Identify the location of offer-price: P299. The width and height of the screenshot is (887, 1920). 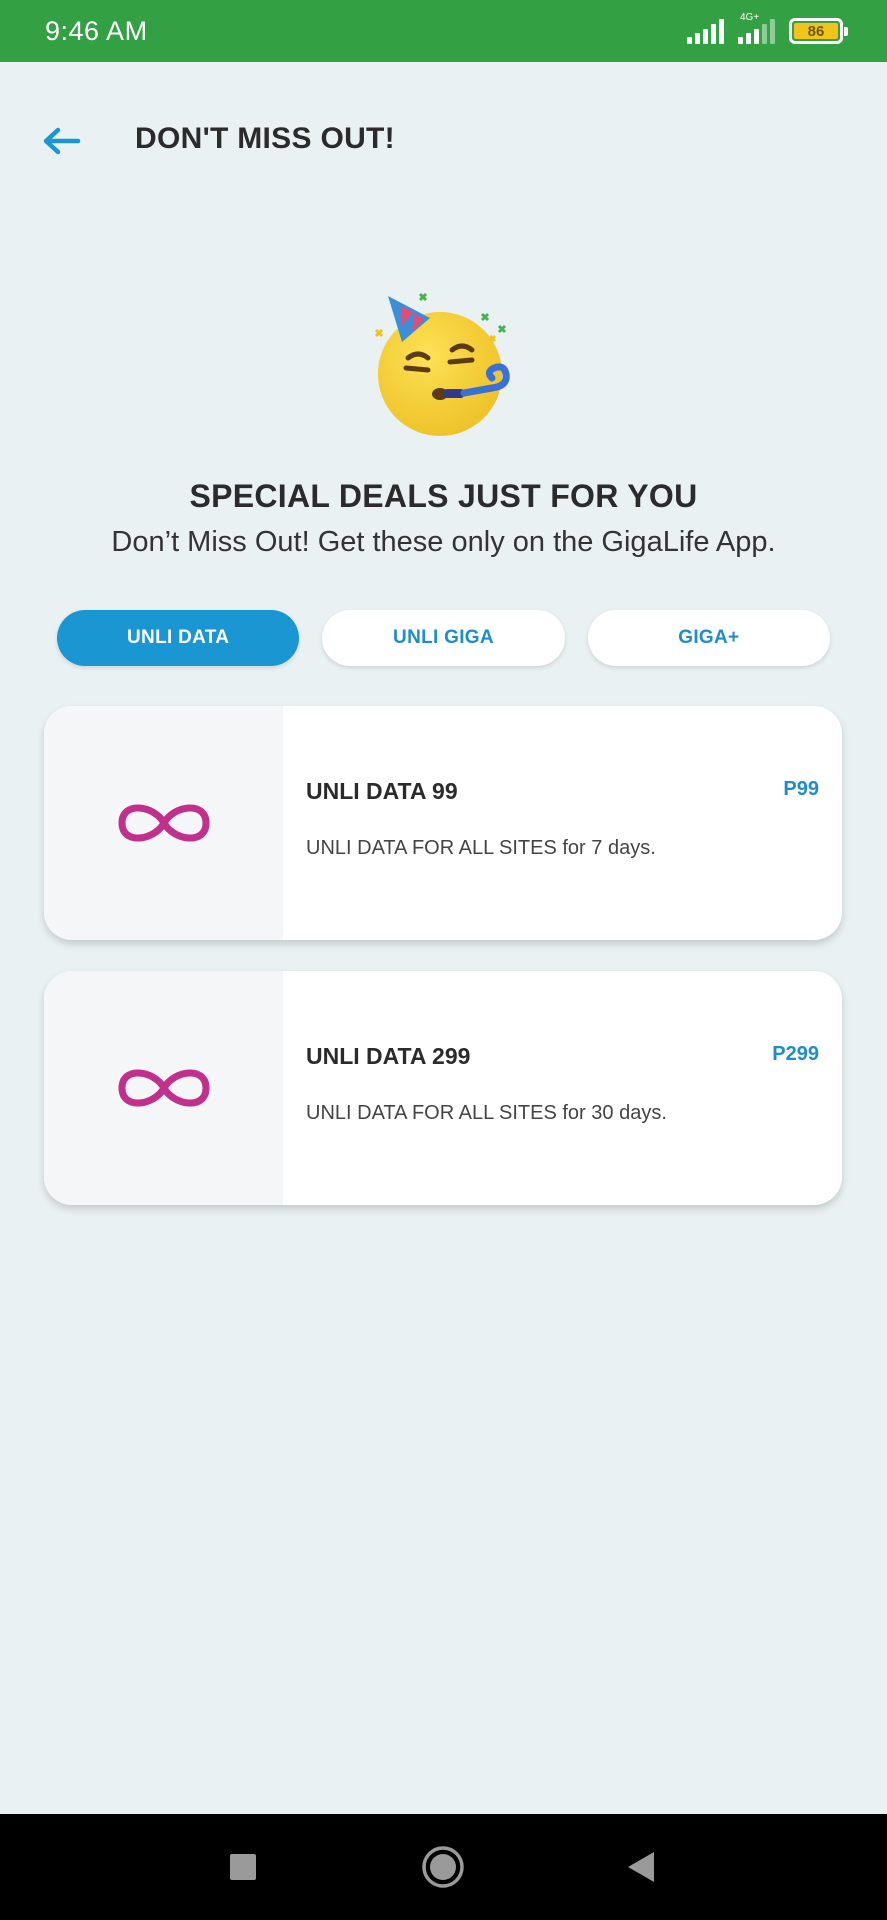
(795, 1054).